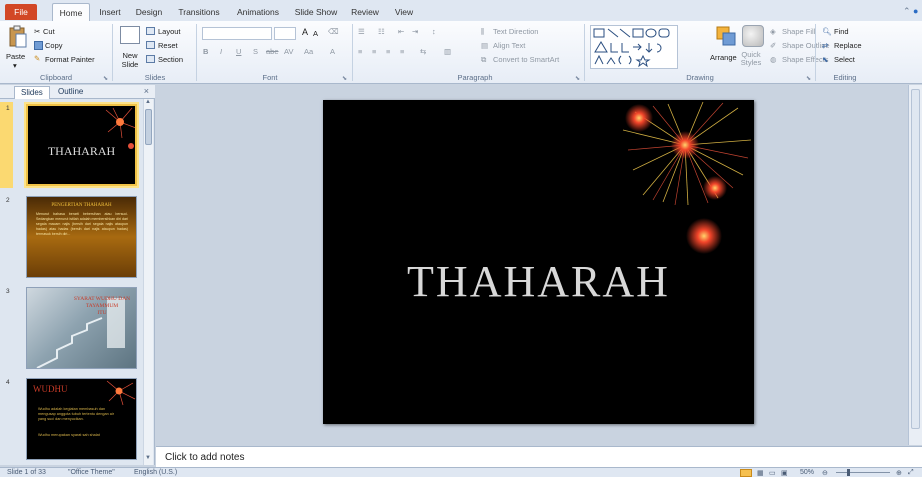 The width and height of the screenshot is (922, 477). I want to click on layout-button: Layout, so click(169, 31).